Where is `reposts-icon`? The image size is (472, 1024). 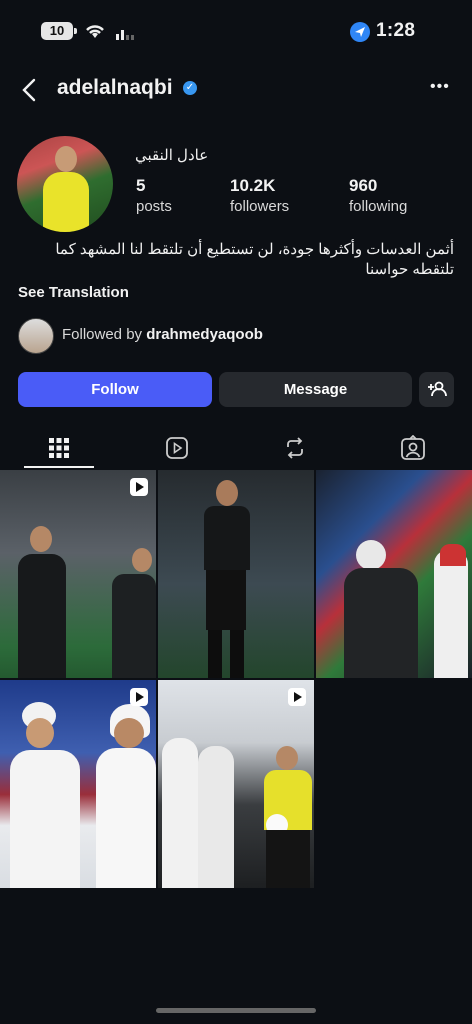 reposts-icon is located at coordinates (295, 448).